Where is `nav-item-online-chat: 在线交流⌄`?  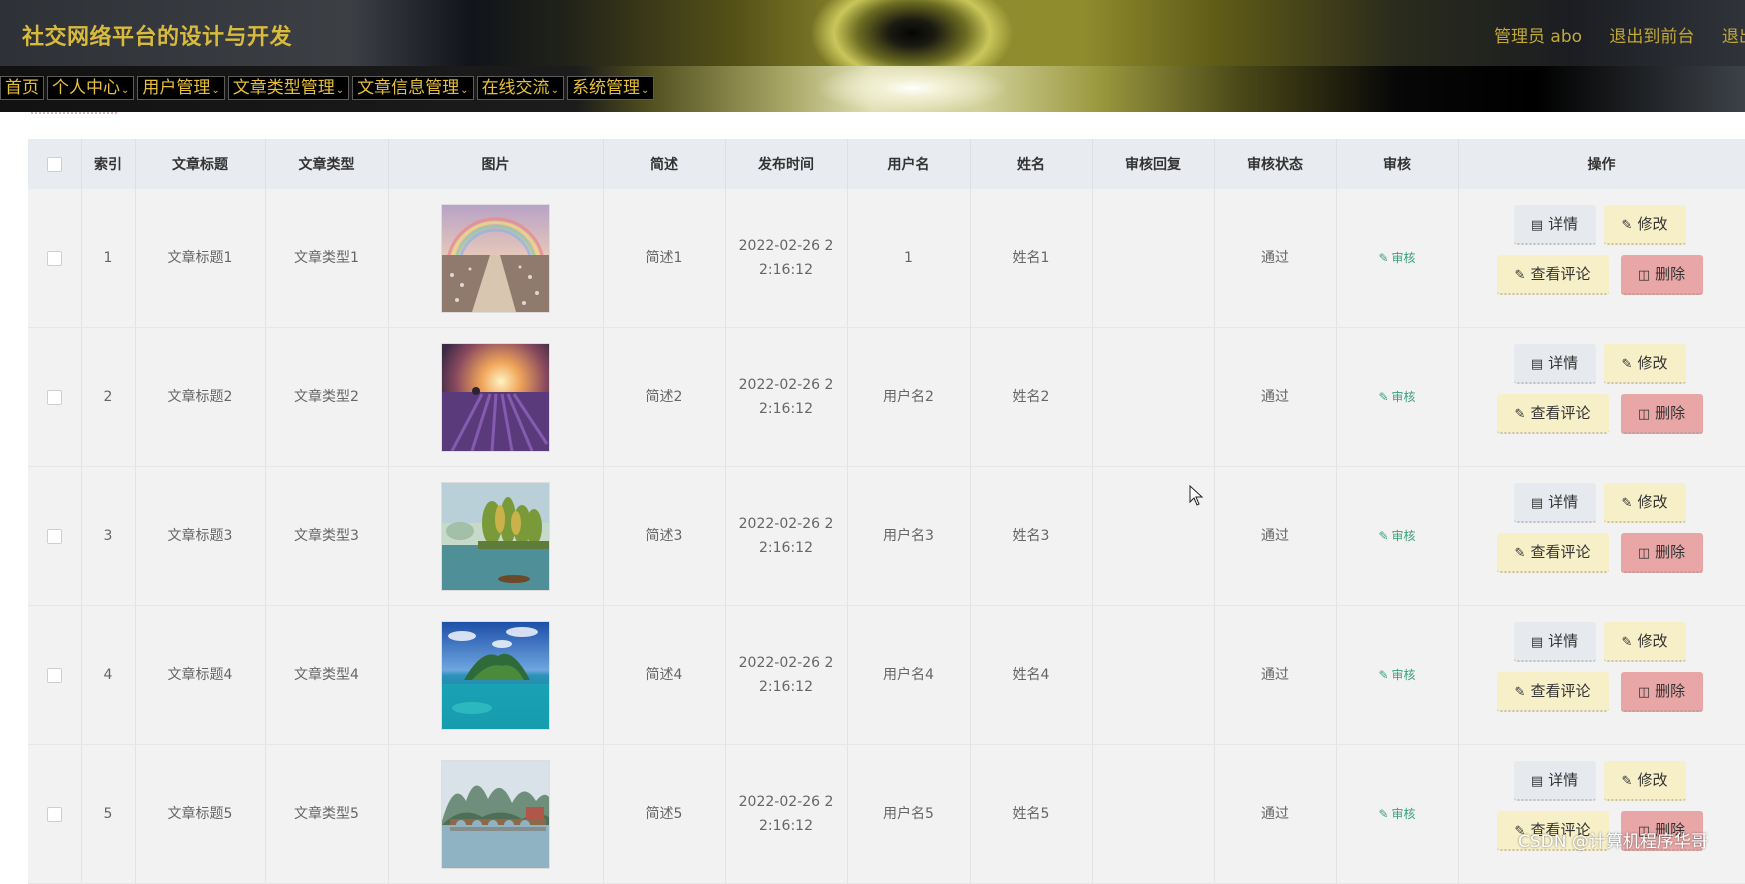
nav-item-online-chat: 在线交流⌄ is located at coordinates (520, 88).